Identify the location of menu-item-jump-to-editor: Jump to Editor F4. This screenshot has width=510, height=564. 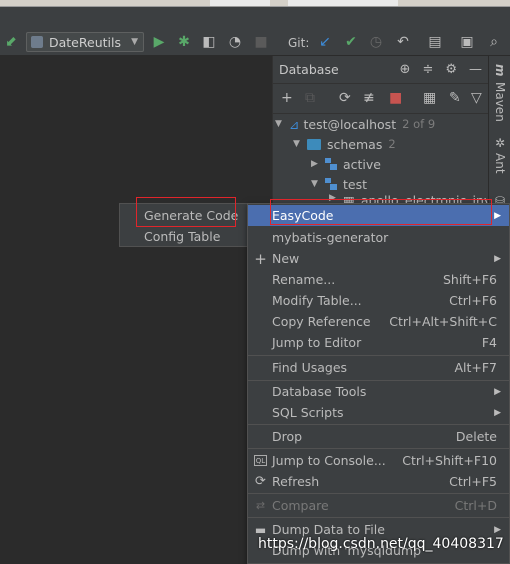
(378, 342).